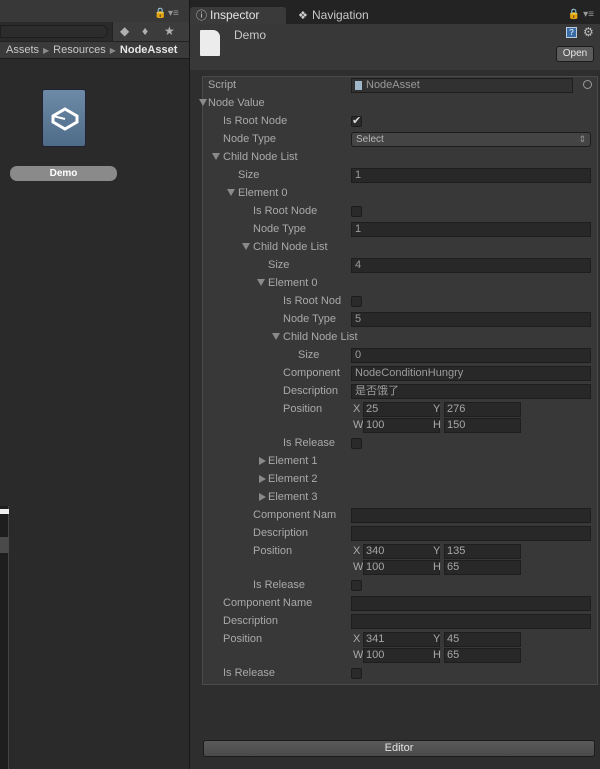 The image size is (600, 769). I want to click on inspector-title: Demo, so click(250, 35).